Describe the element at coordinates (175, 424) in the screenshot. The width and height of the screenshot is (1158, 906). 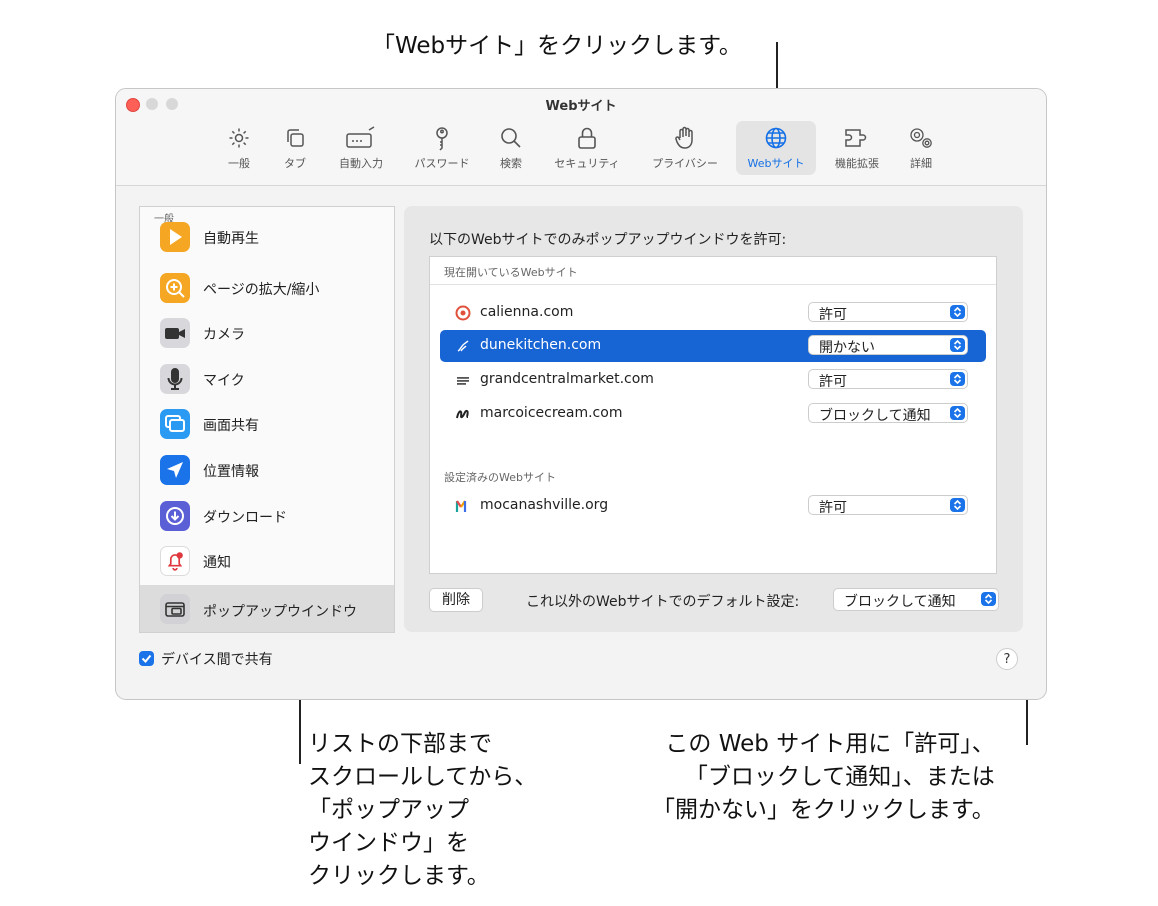
I see `screen-share-icon` at that location.